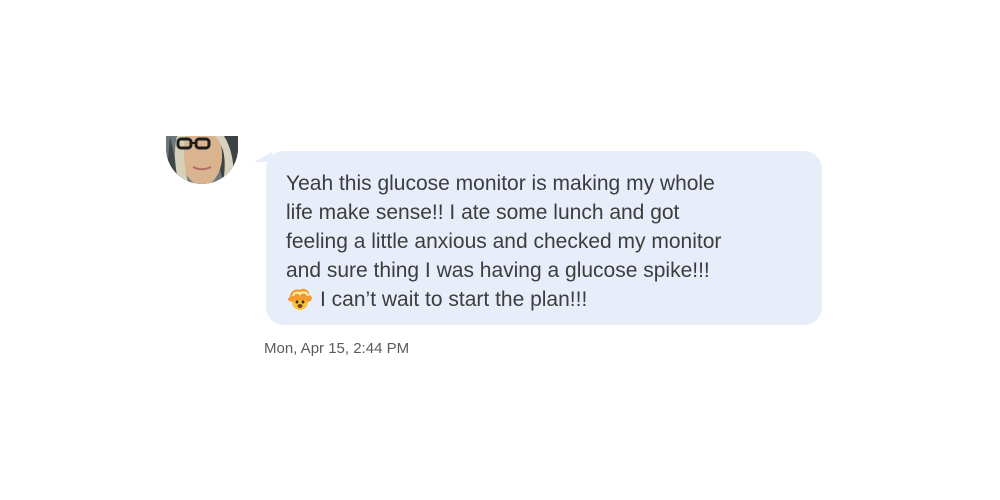 The image size is (1000, 500). I want to click on message-timestamp: Mon, Apr 15, 2:44 PM, so click(337, 348).